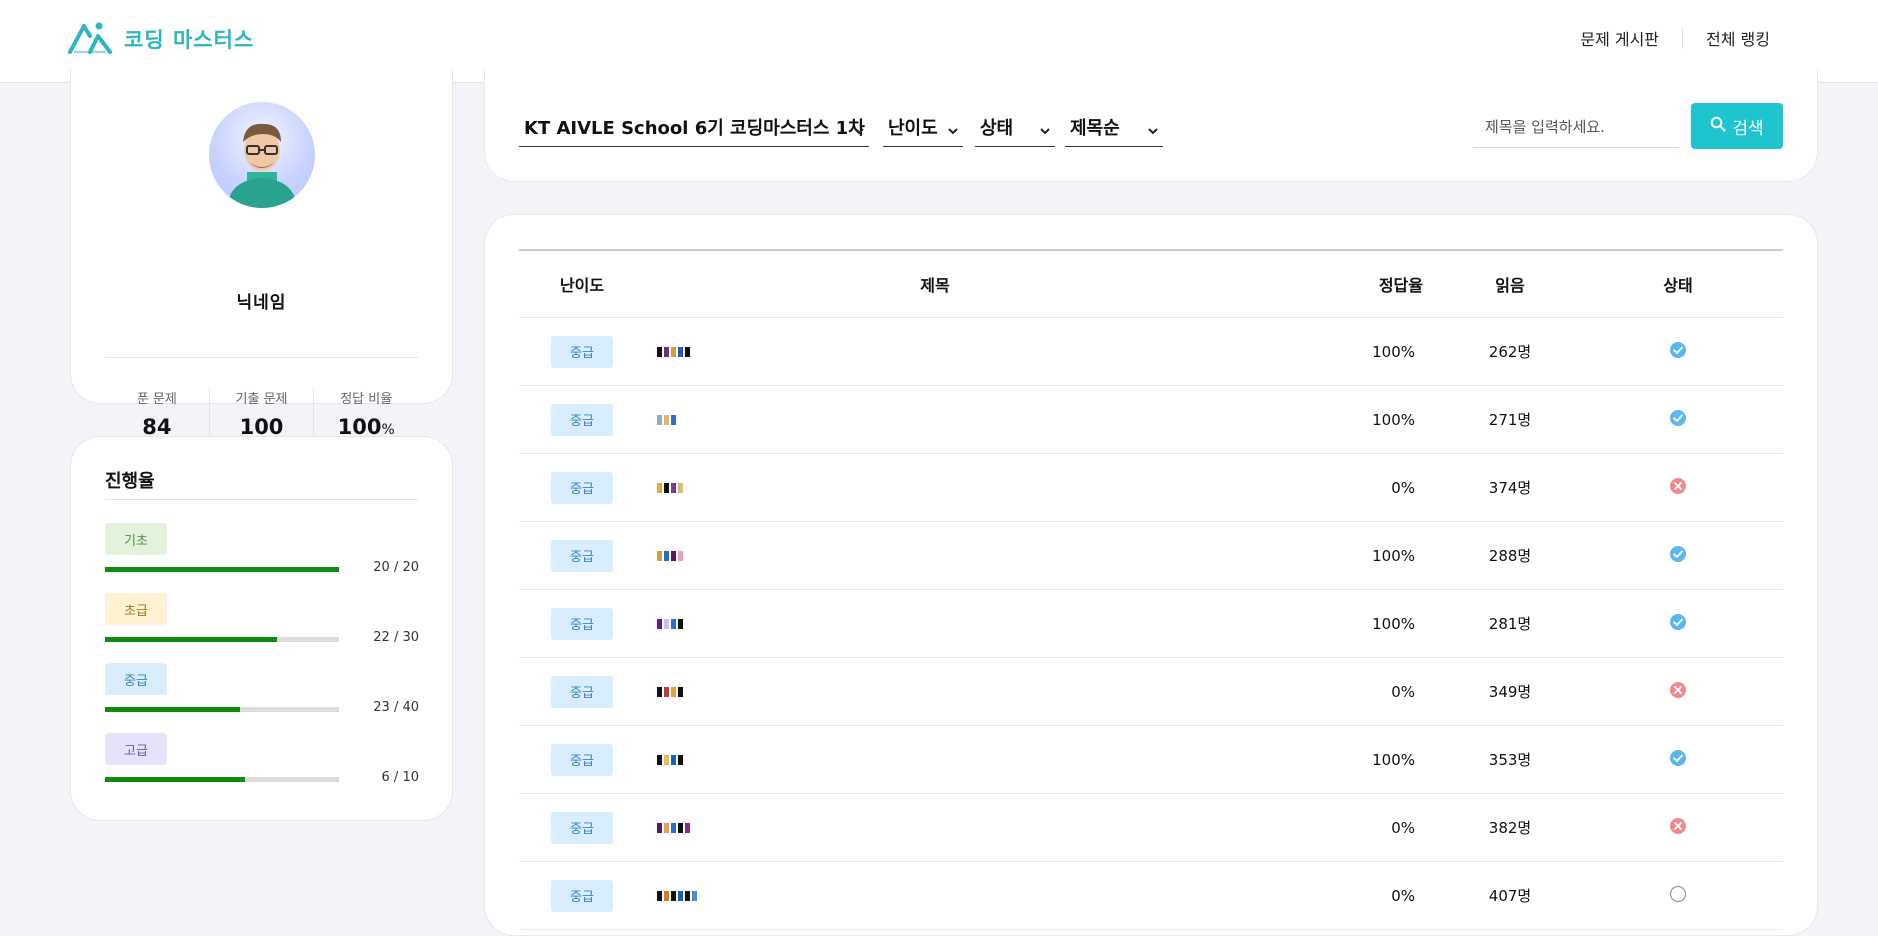  Describe the element at coordinates (582, 284) in the screenshot. I see `col-difficulty-header: 난이도` at that location.